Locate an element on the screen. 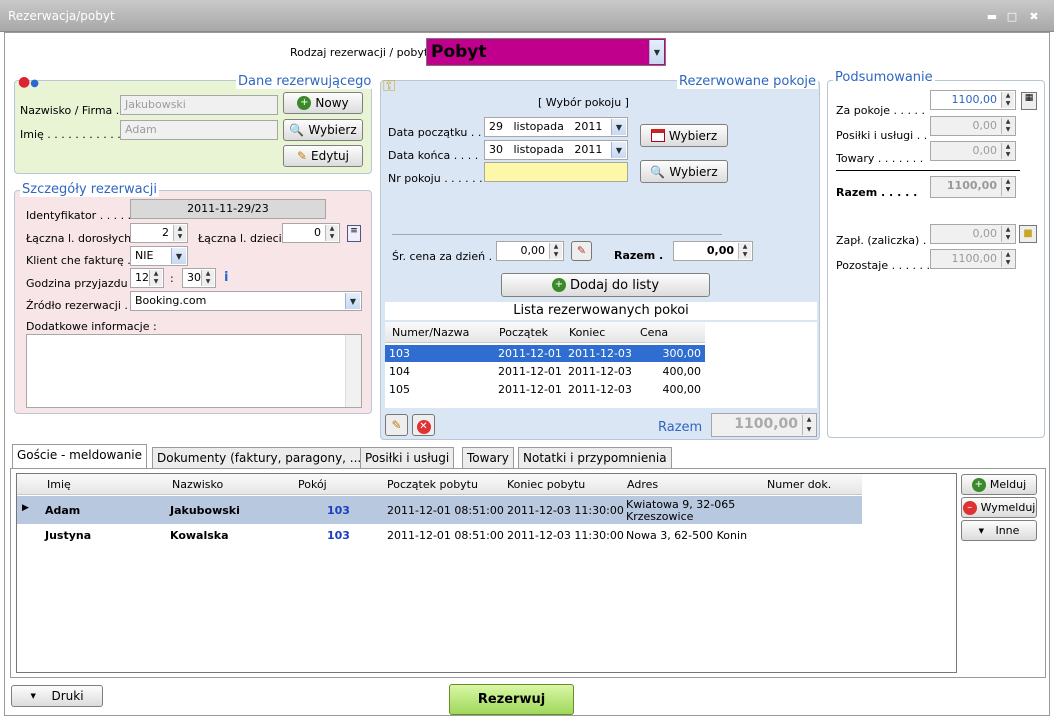 Image resolution: width=1054 pixels, height=719 pixels. id-field: 2011-11-29/23 is located at coordinates (228, 209).